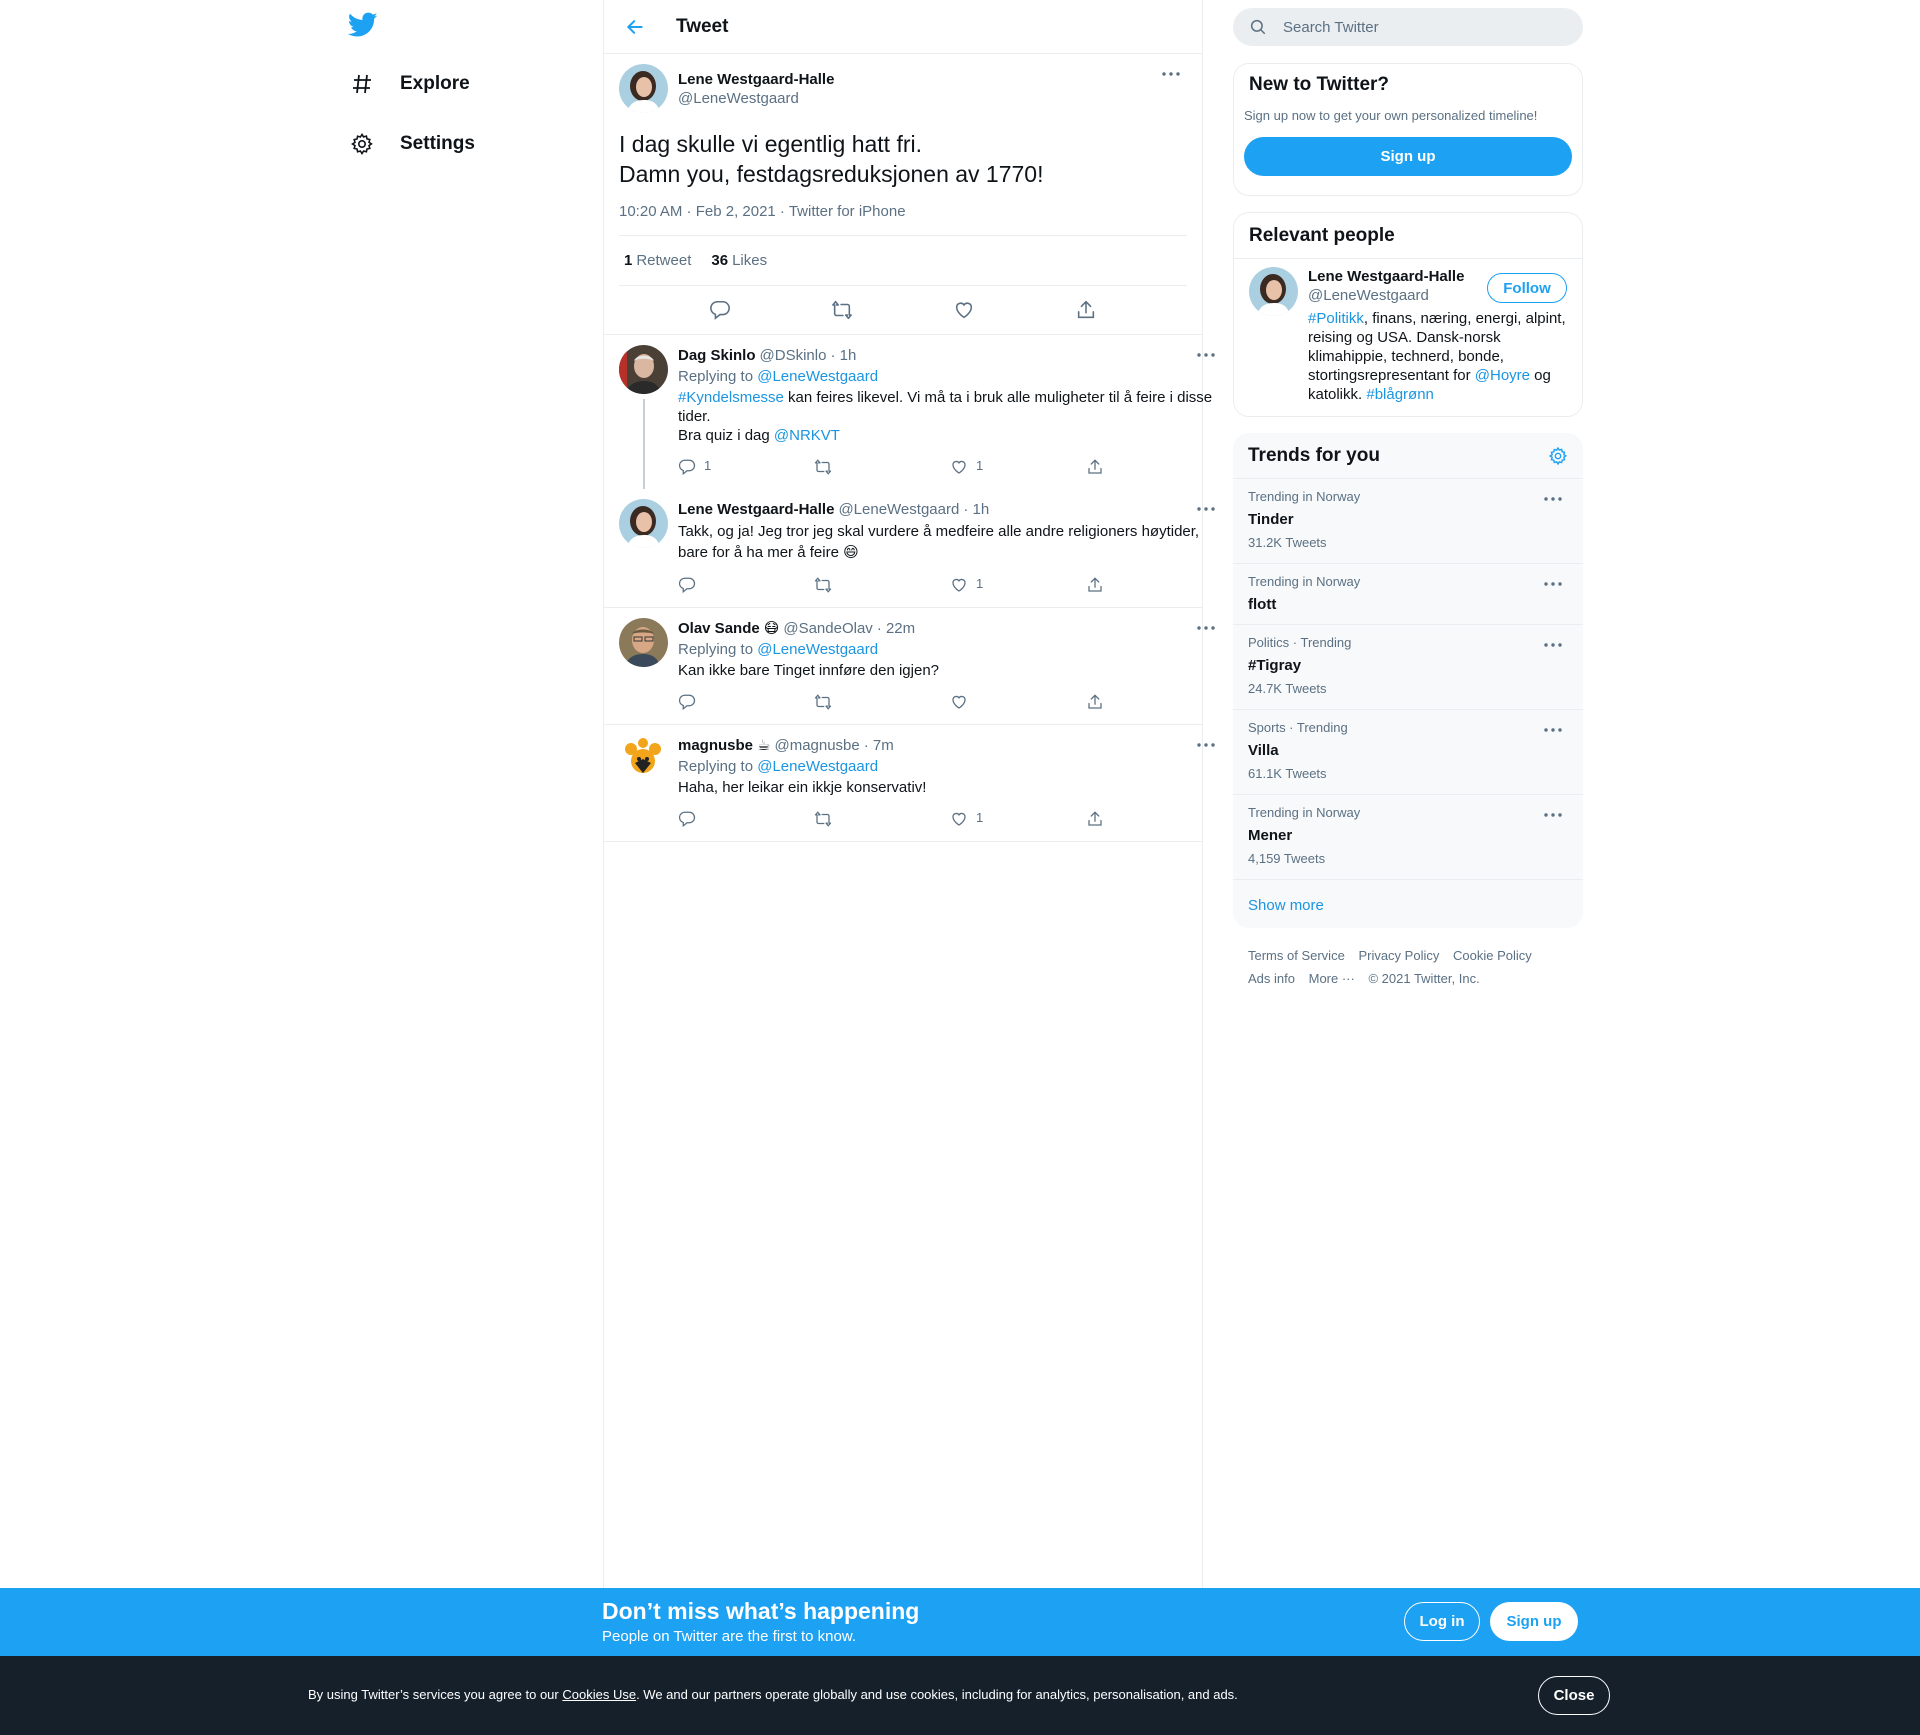 Image resolution: width=1920 pixels, height=1735 pixels. What do you see at coordinates (1442, 1621) in the screenshot?
I see `log-in-button: Log in` at bounding box center [1442, 1621].